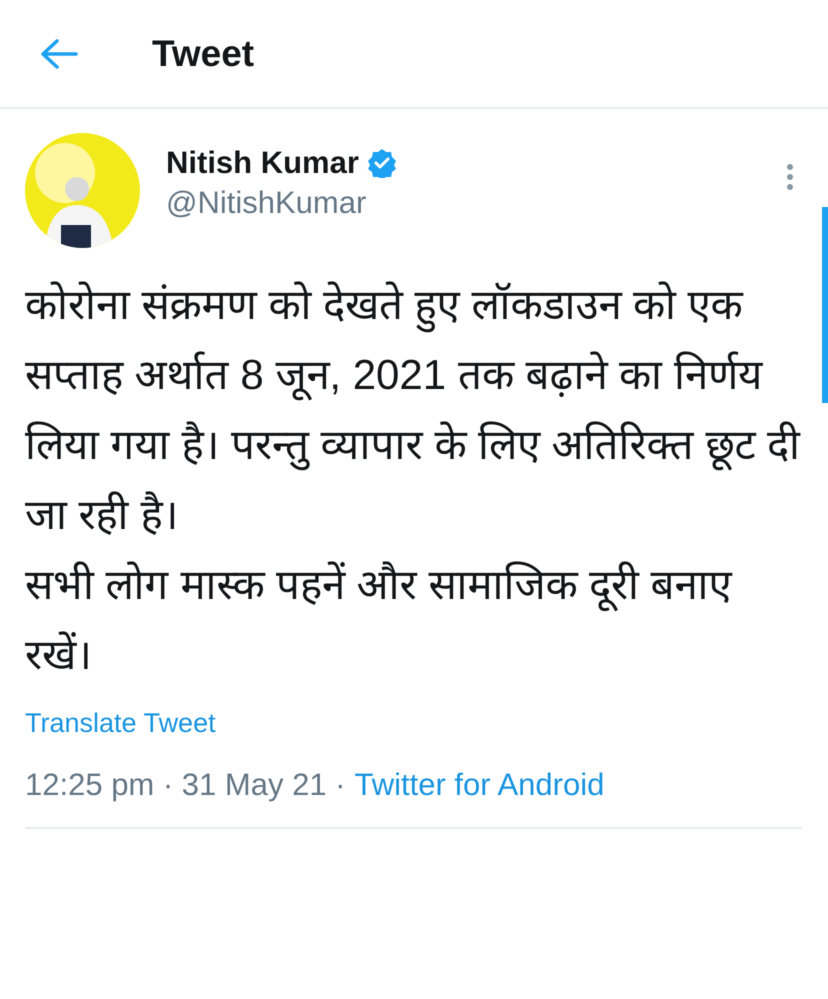 Image resolution: width=828 pixels, height=999 pixels. Describe the element at coordinates (120, 723) in the screenshot. I see `translate-link: Translate Tweet` at that location.